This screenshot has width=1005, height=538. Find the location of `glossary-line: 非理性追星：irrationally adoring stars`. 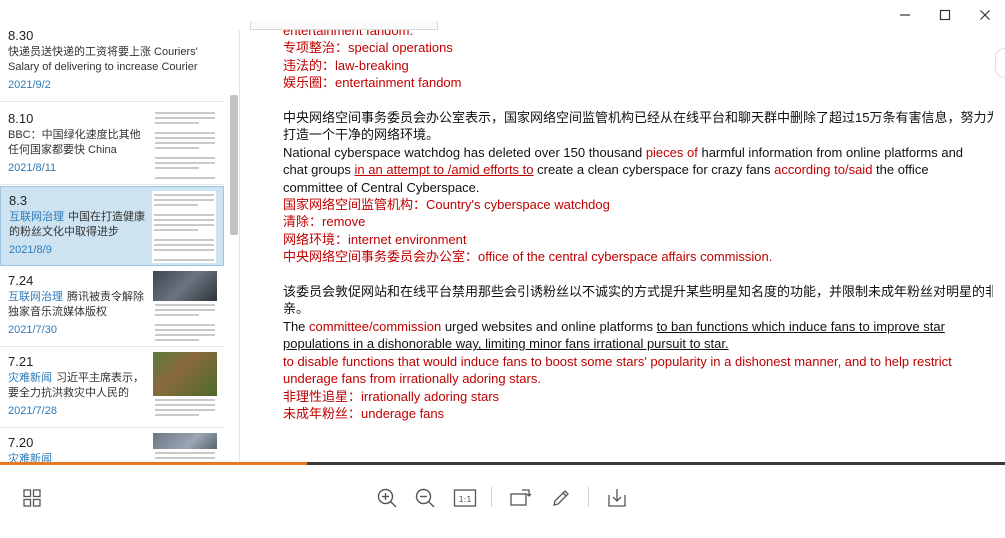

glossary-line: 非理性追星：irrationally adoring stars is located at coordinates (391, 396).